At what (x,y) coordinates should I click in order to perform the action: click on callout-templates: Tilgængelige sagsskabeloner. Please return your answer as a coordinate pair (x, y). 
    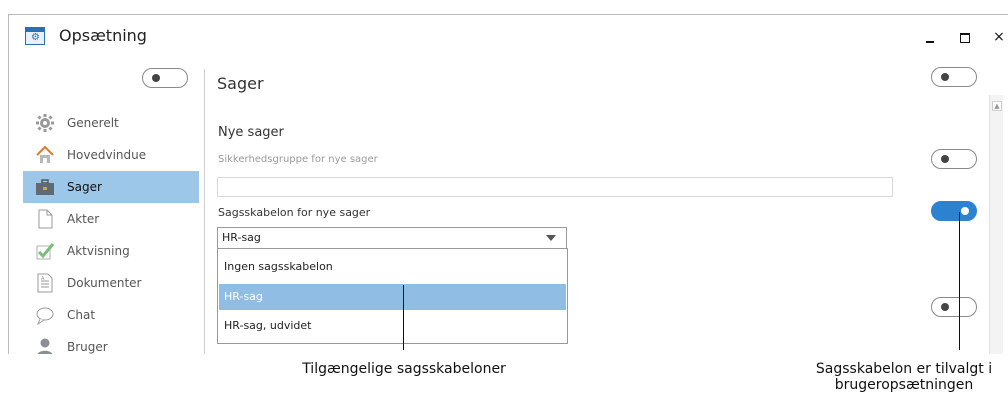
    Looking at the image, I should click on (404, 369).